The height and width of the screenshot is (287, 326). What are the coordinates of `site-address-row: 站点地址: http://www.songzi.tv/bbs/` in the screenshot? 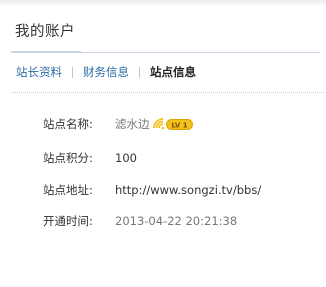 It's located at (152, 190).